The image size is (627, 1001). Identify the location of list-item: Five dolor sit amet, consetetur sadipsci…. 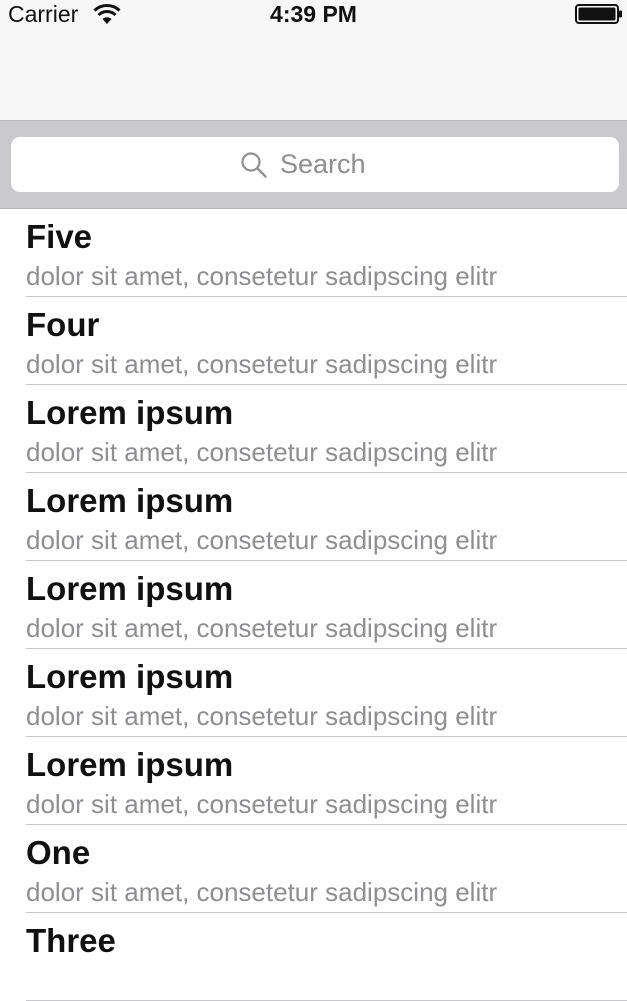
(313, 253).